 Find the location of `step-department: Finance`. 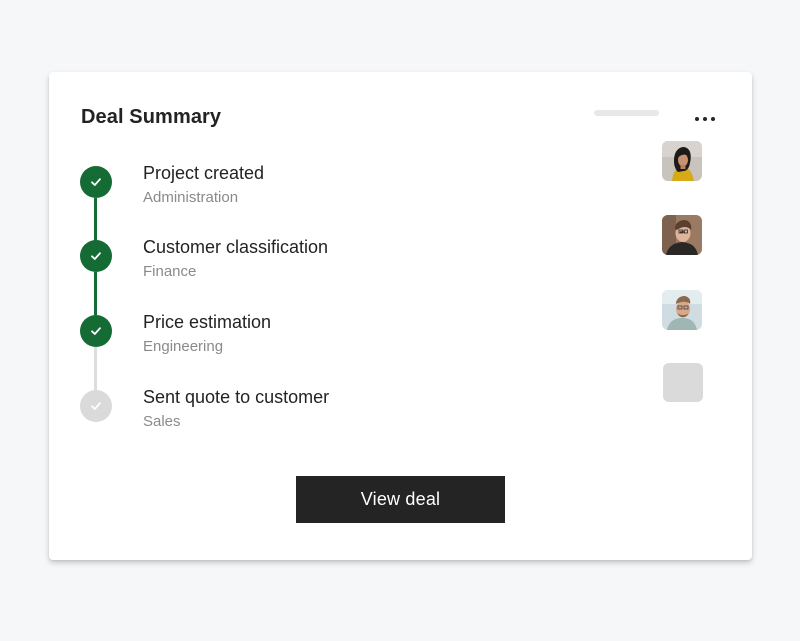

step-department: Finance is located at coordinates (170, 271).